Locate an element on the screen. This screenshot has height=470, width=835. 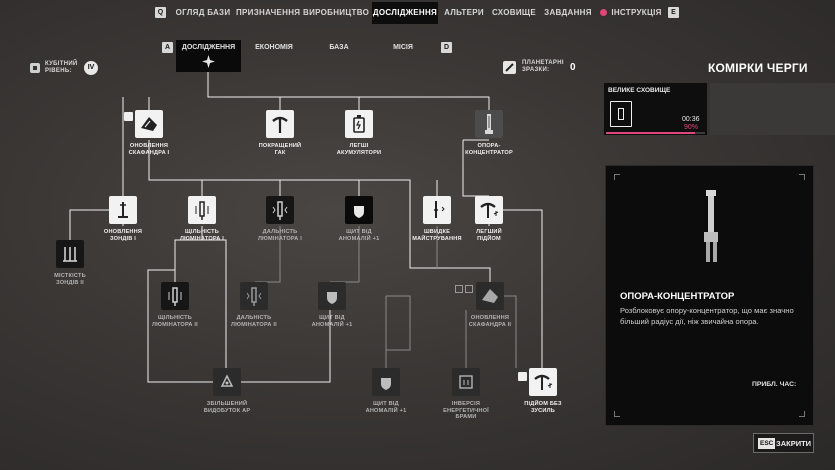
battery-icon is located at coordinates (359, 124).